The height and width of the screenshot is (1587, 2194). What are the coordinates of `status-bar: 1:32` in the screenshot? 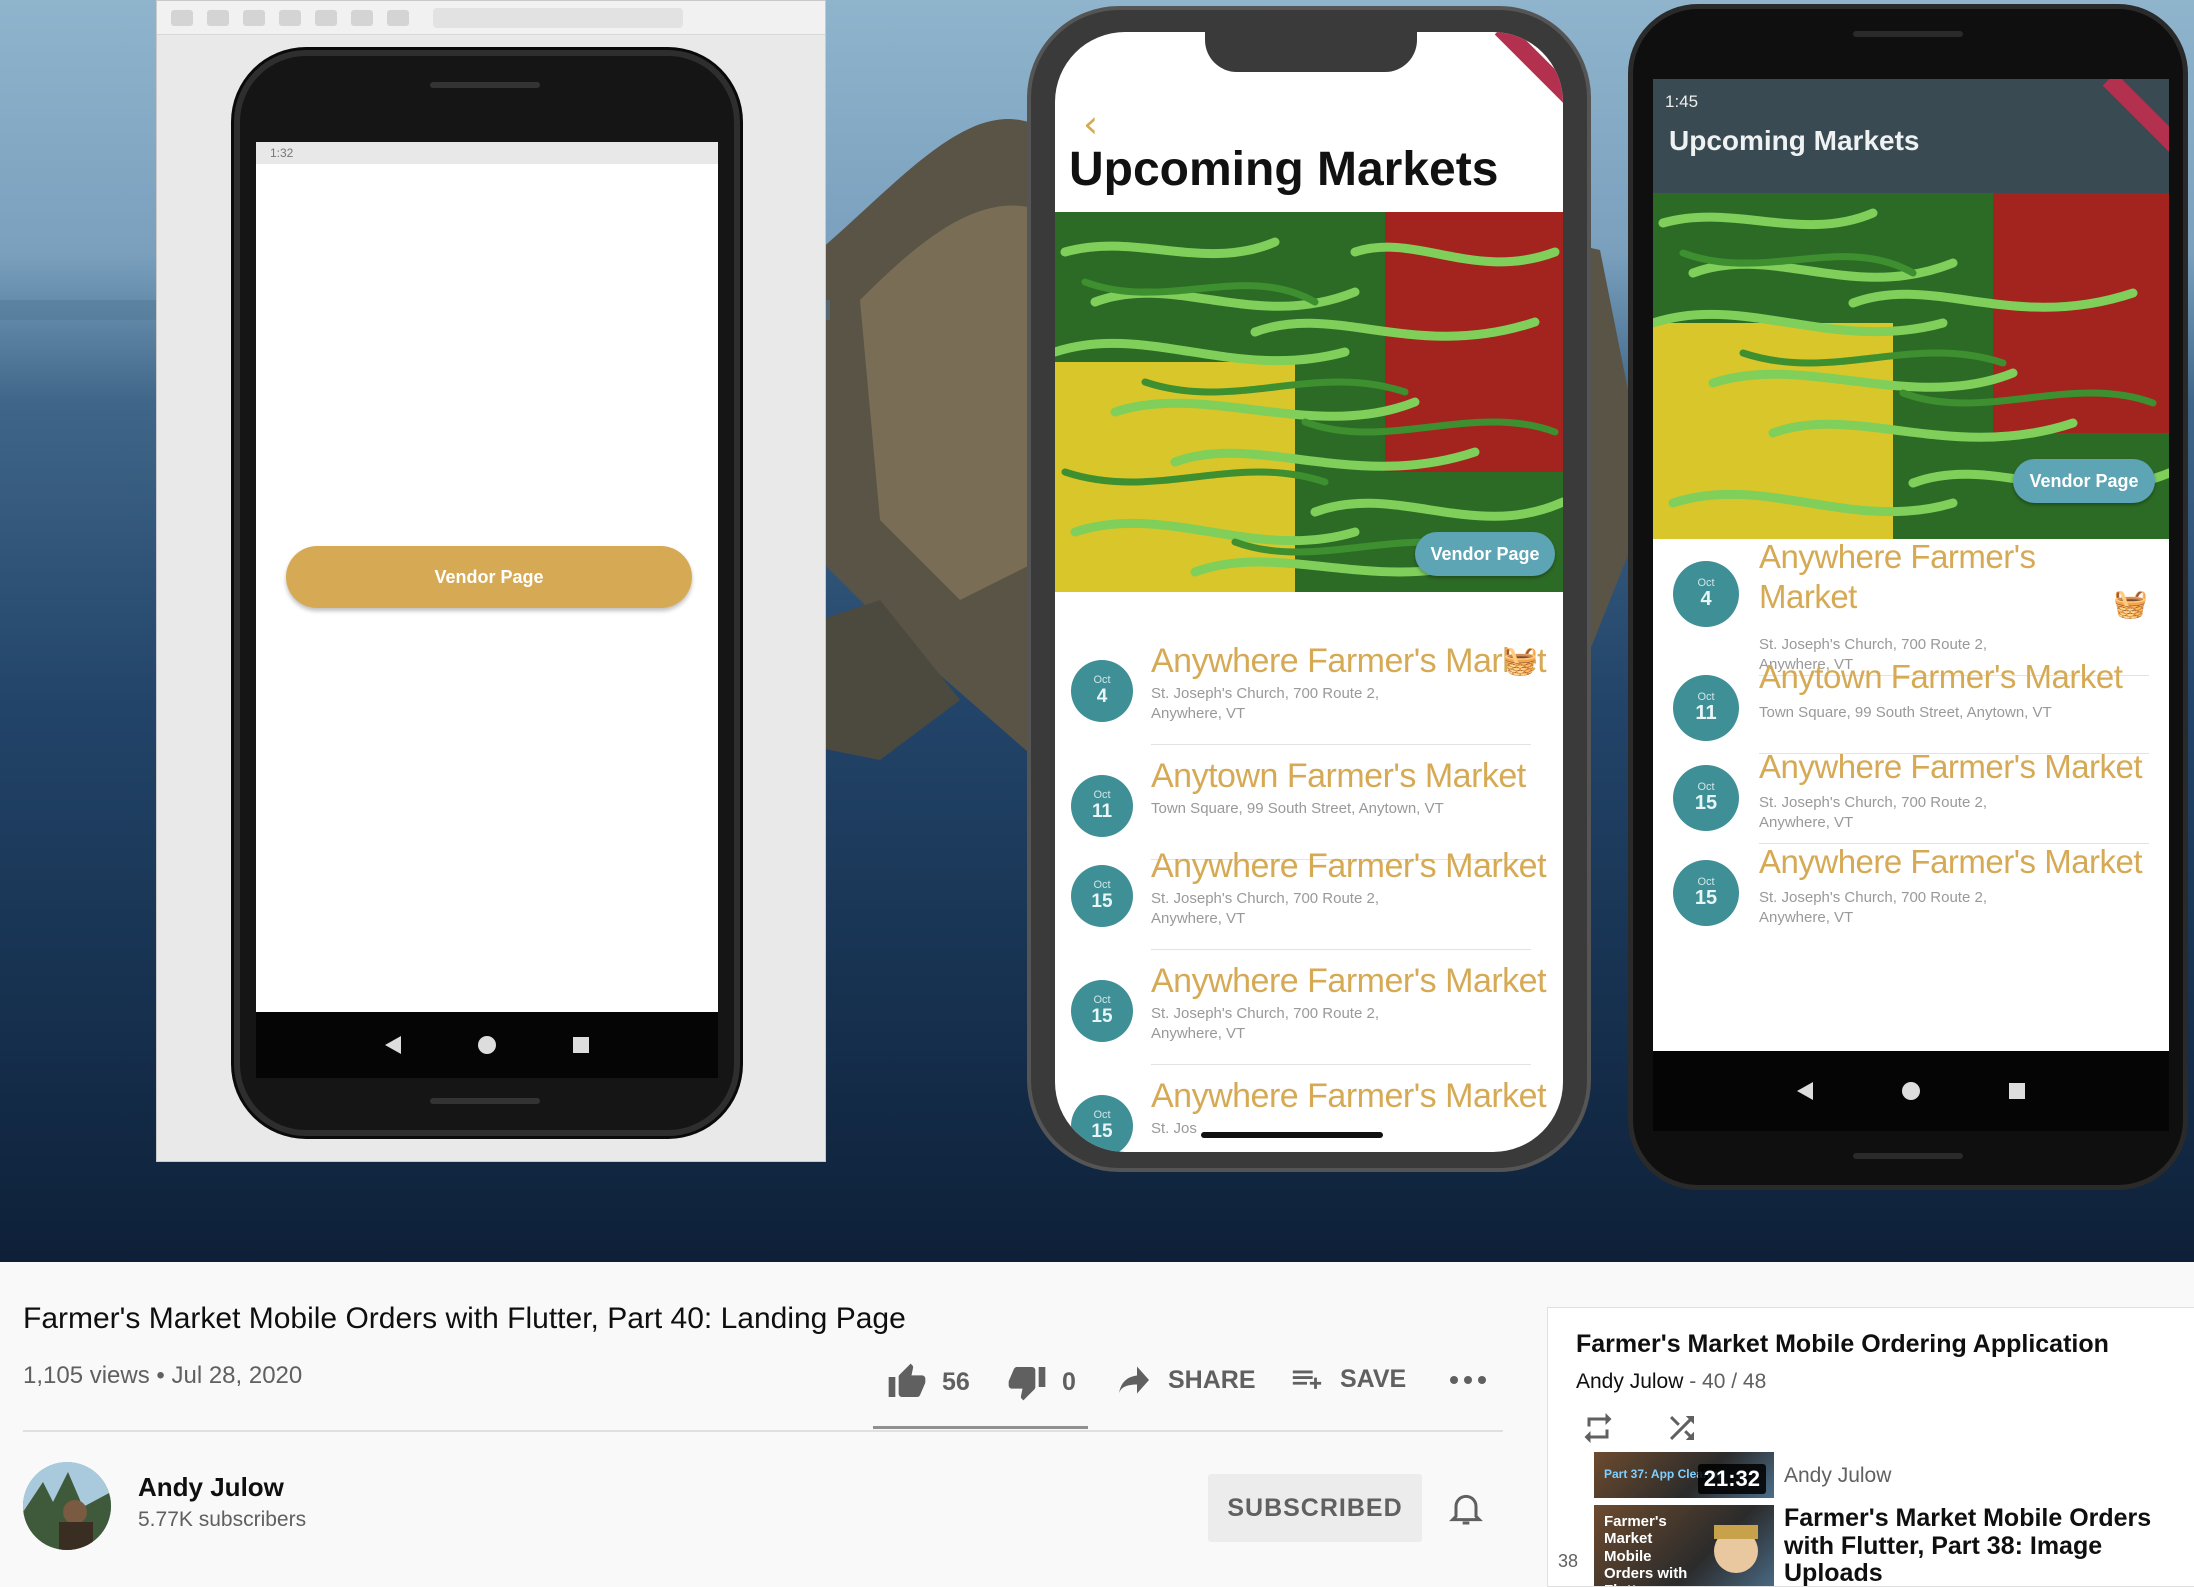 It's located at (487, 153).